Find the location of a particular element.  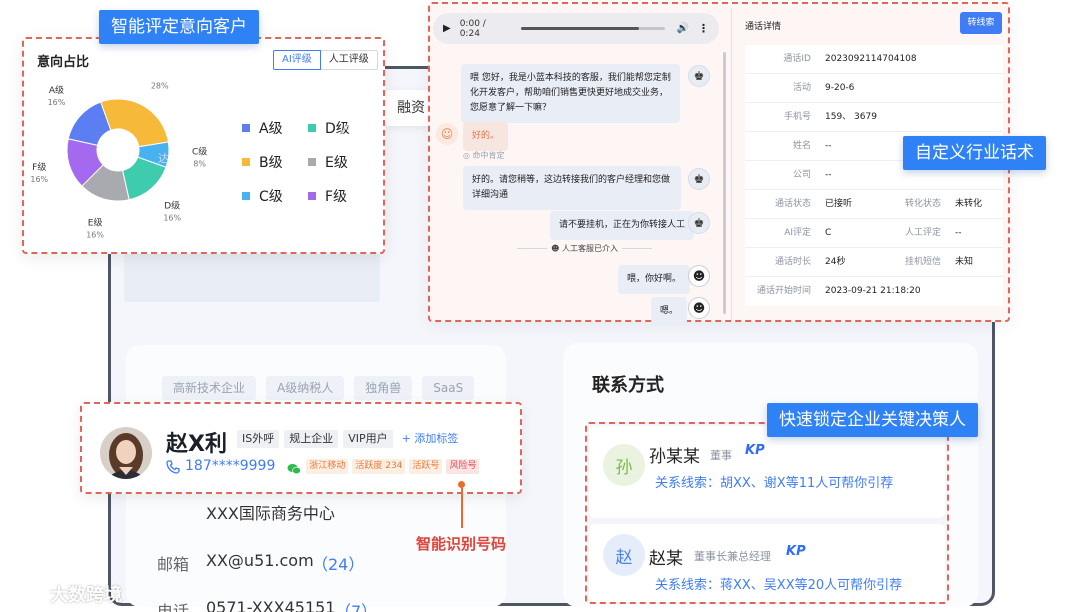

user-avatar-icon: ☺ is located at coordinates (447, 134).